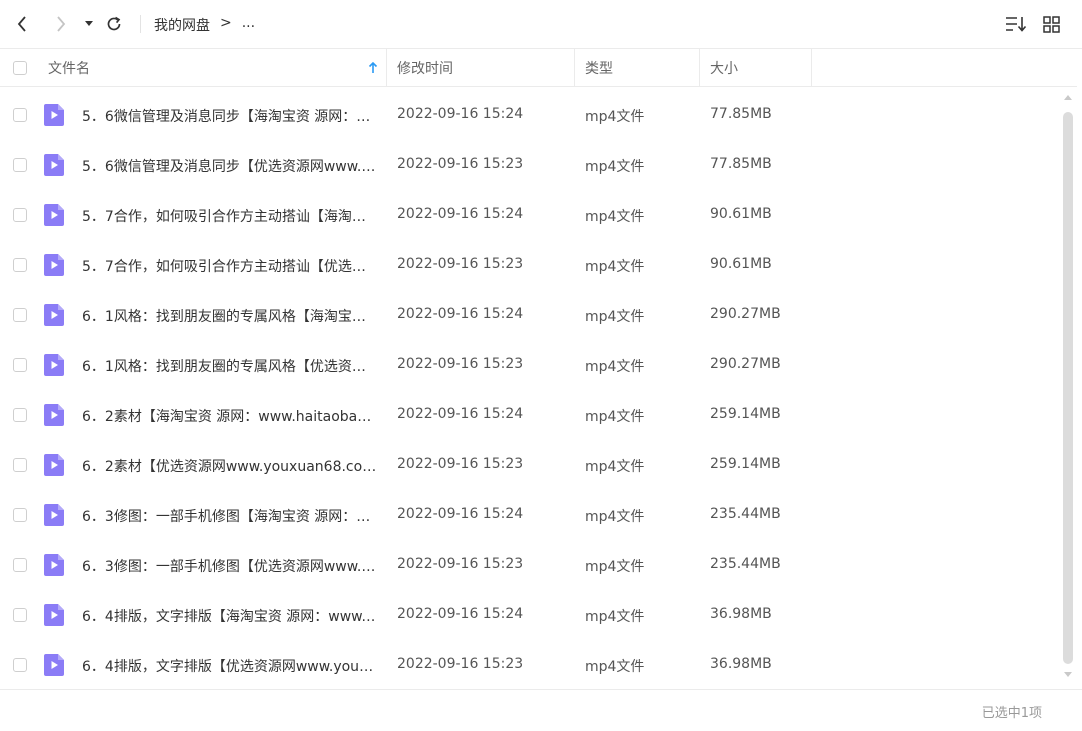 This screenshot has height=731, width=1082. What do you see at coordinates (481, 67) in the screenshot?
I see `column-modified: 修改时间` at bounding box center [481, 67].